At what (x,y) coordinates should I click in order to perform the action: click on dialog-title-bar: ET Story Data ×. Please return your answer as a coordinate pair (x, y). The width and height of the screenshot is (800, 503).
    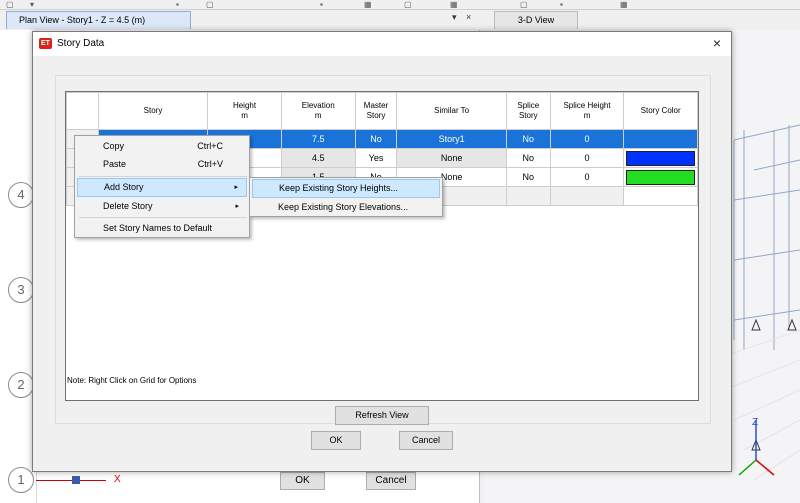
    Looking at the image, I should click on (382, 44).